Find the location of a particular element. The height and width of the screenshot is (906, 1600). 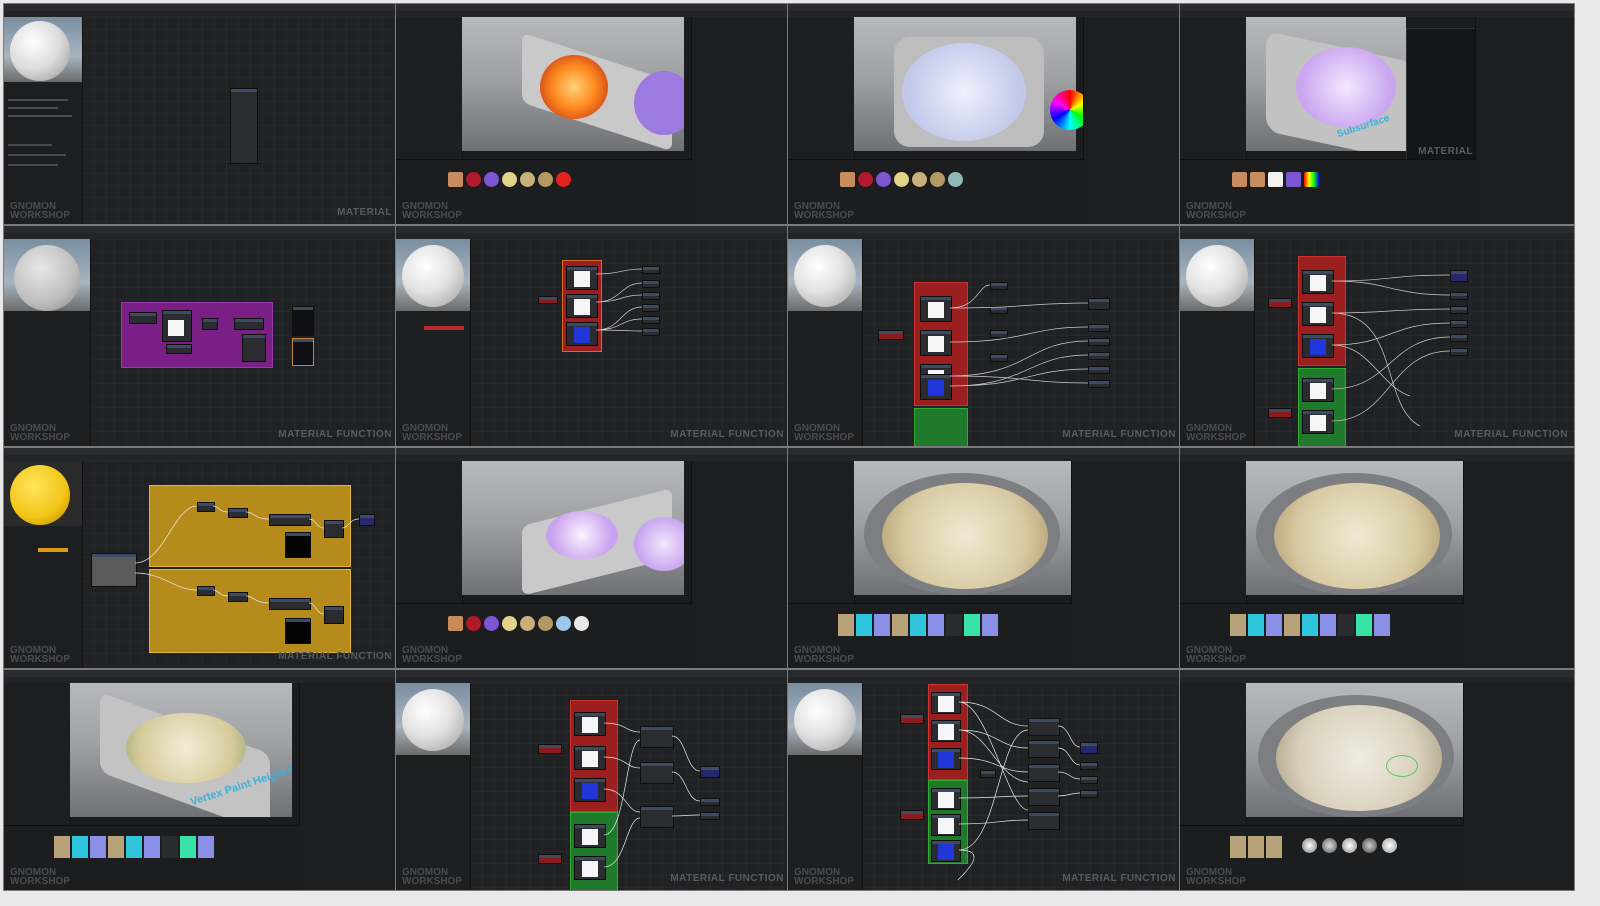

tile-viewport-sand: GNOMON WORKSHOP is located at coordinates (985, 558).